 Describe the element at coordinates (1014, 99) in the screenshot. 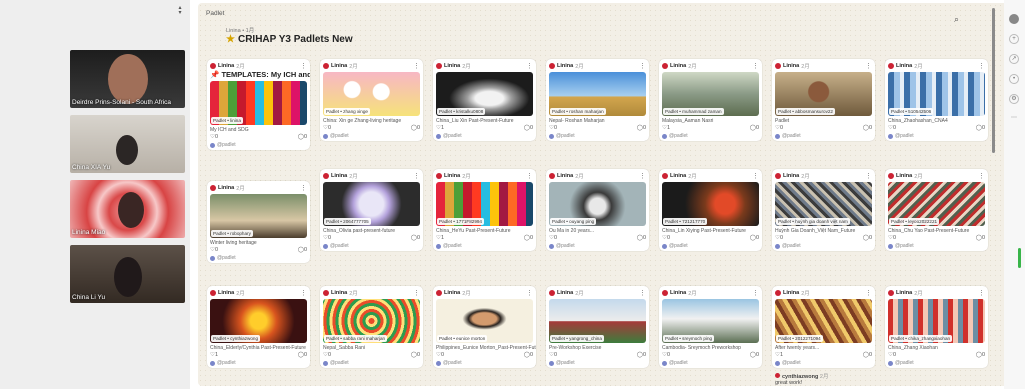

I see `settings-icon: ⚙` at that location.